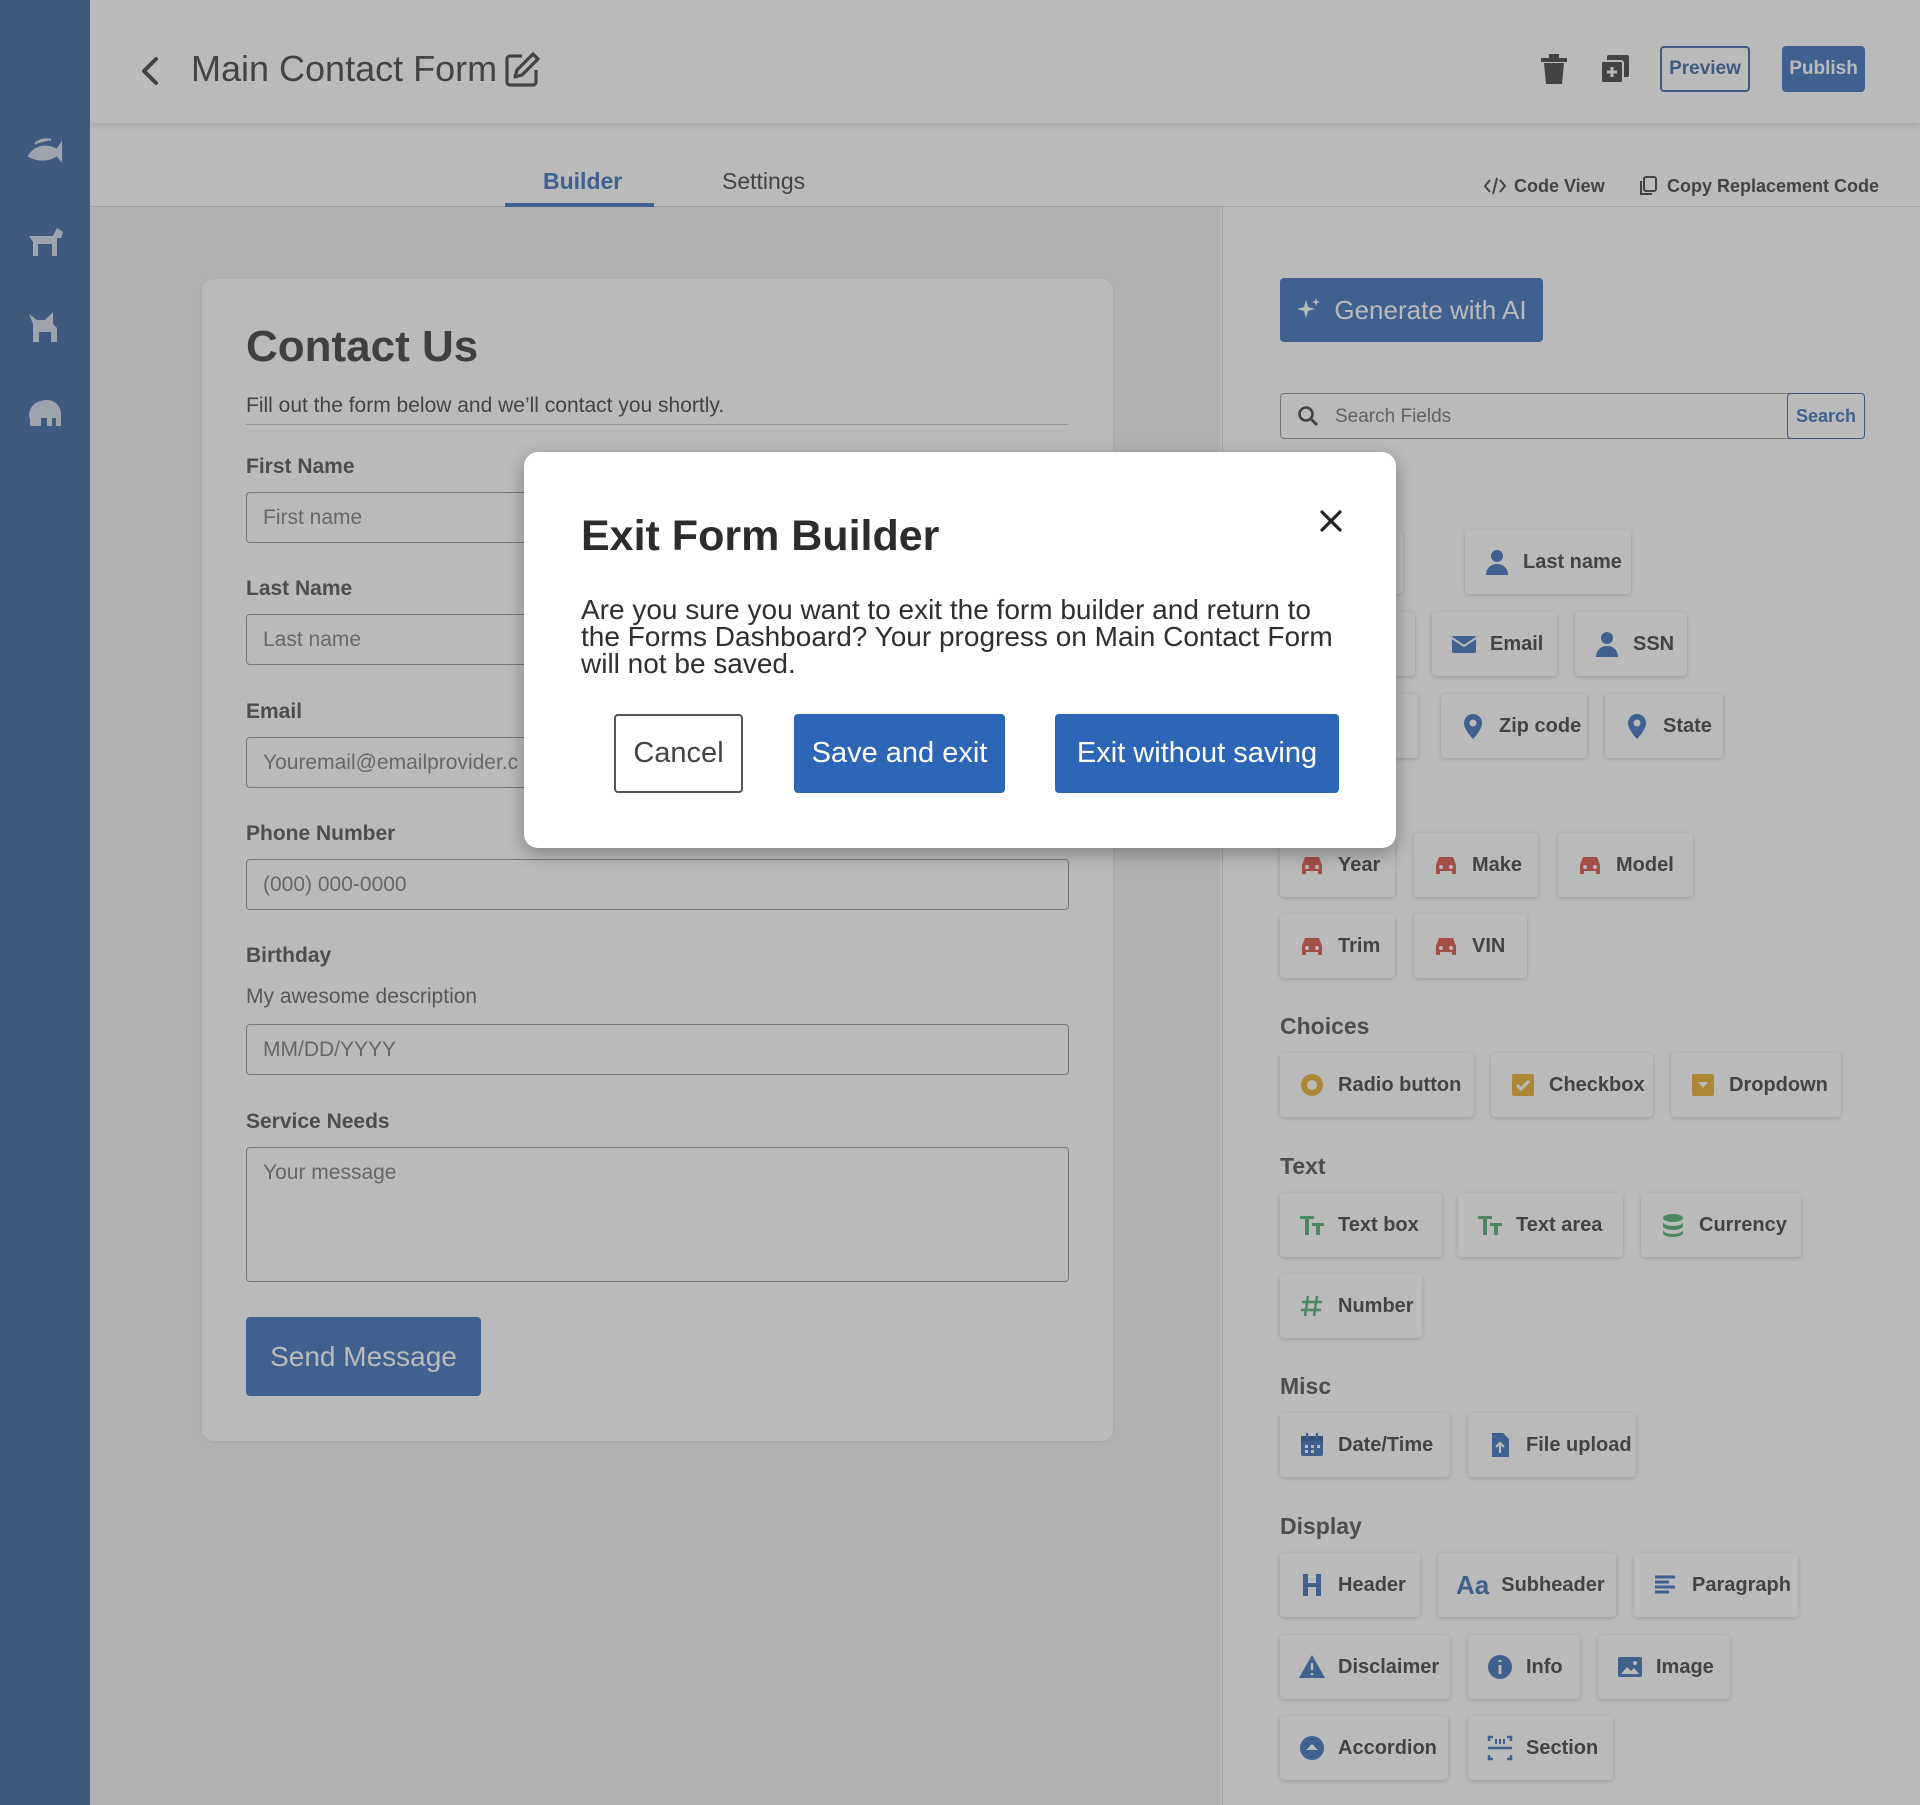 This screenshot has height=1805, width=1920. What do you see at coordinates (1197, 753) in the screenshot?
I see `exit-without-saving-button: Exit without saving` at bounding box center [1197, 753].